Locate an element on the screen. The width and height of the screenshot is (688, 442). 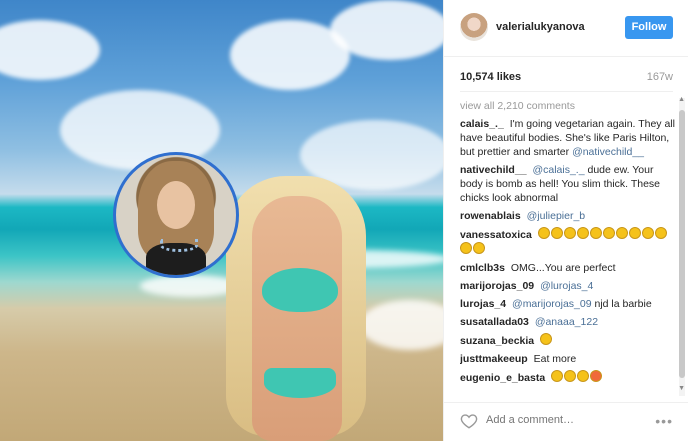
comment-footer: ••• is located at coordinates (566, 422).